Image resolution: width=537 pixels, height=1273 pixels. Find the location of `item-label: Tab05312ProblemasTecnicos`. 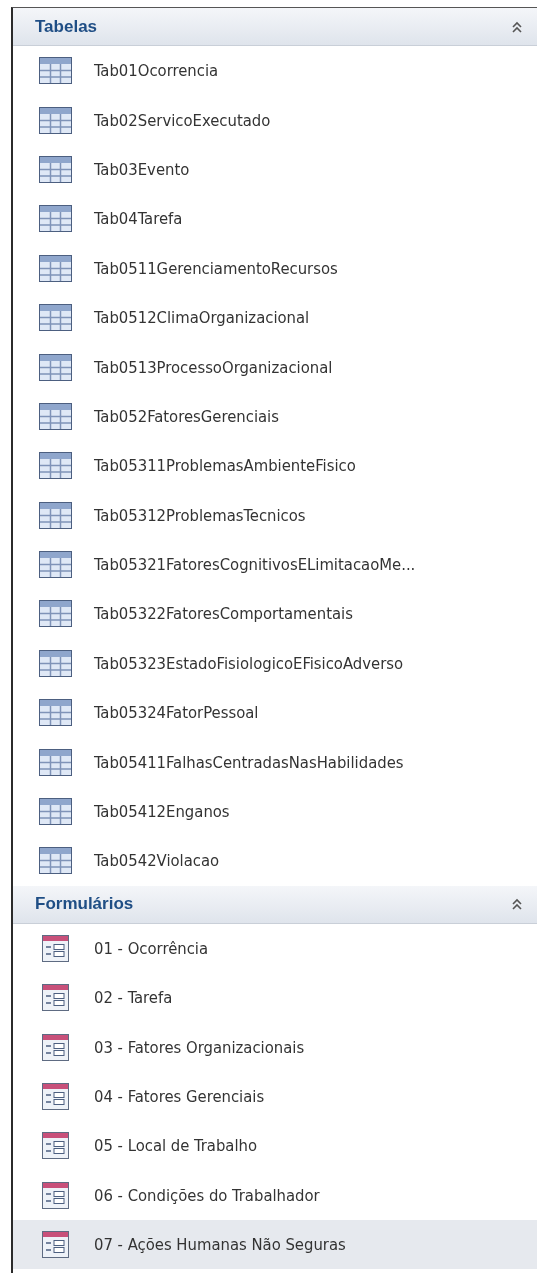

item-label: Tab05312ProblemasTecnicos is located at coordinates (200, 515).